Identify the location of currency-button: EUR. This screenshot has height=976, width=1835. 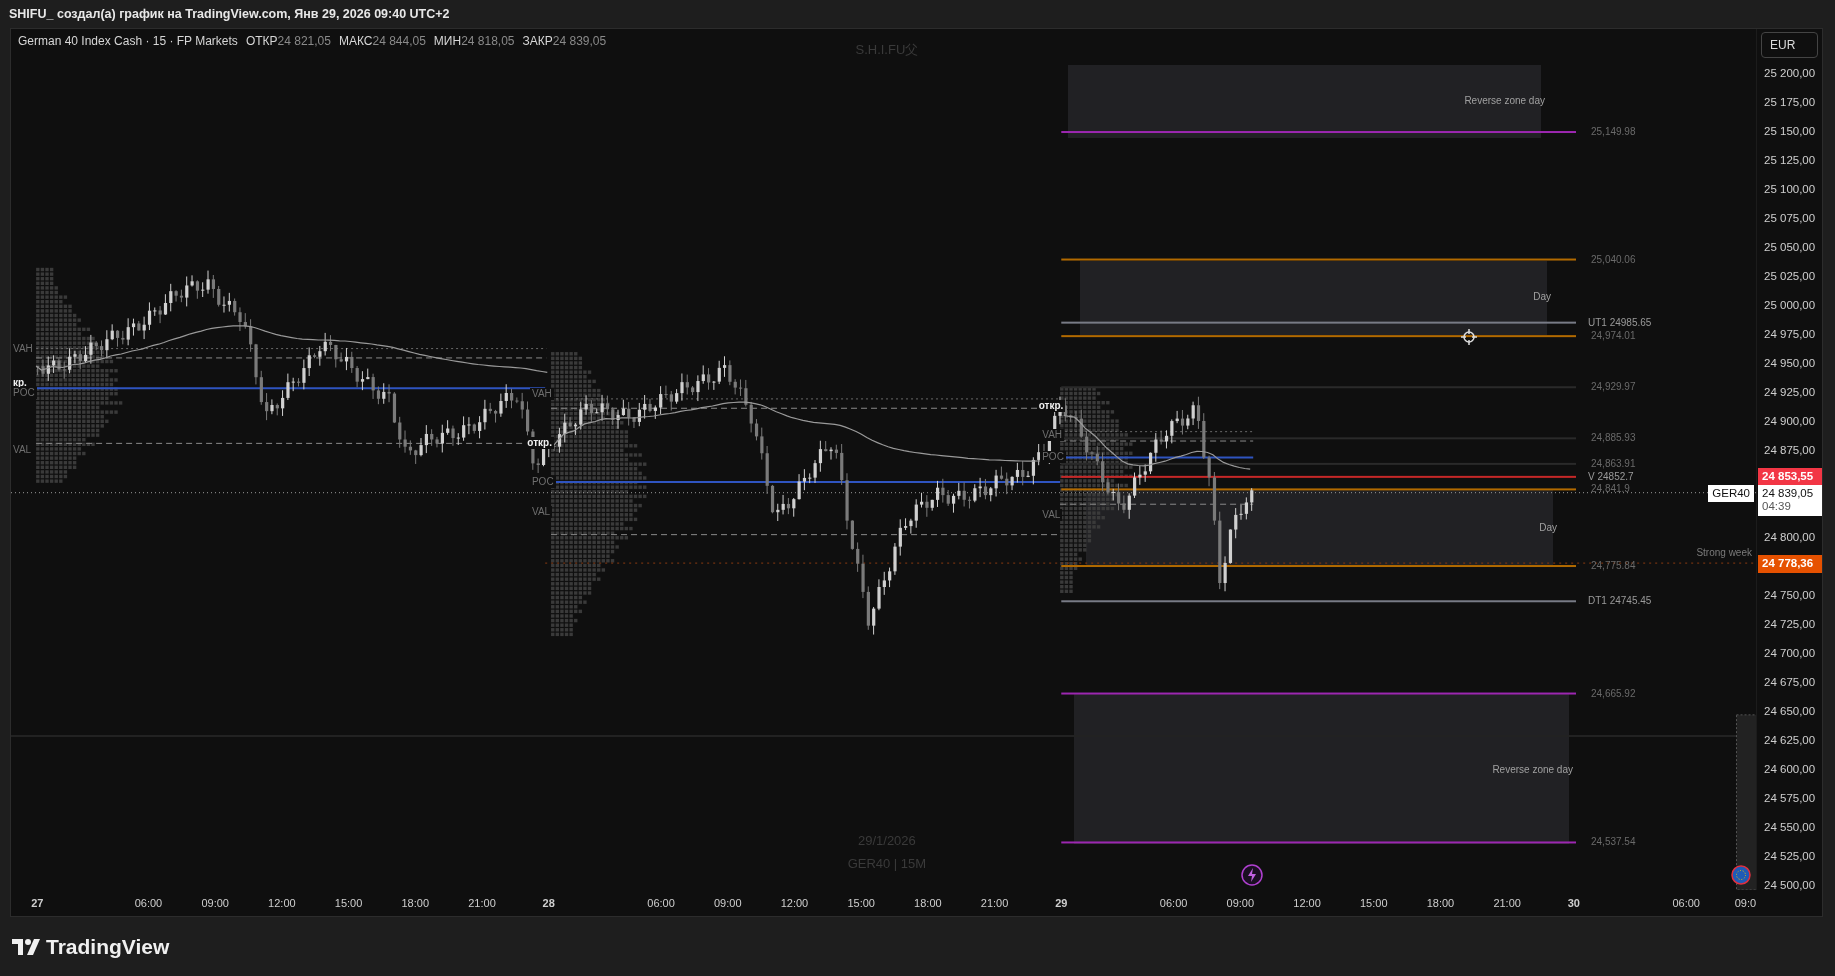
(1789, 45).